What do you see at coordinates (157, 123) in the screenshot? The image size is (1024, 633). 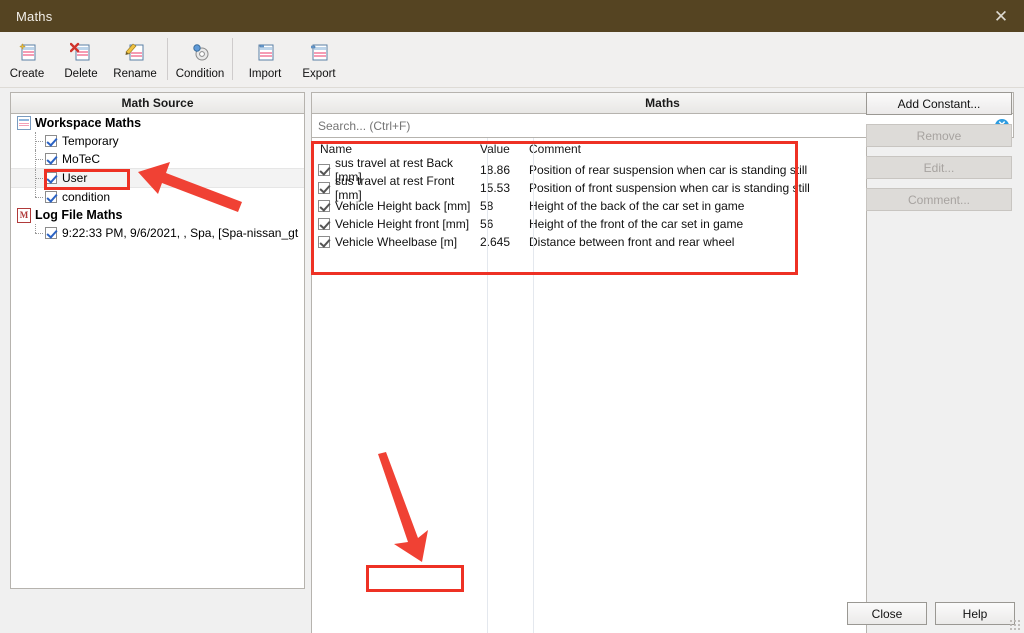 I see `tree-group-workspace-maths: Workspace Maths` at bounding box center [157, 123].